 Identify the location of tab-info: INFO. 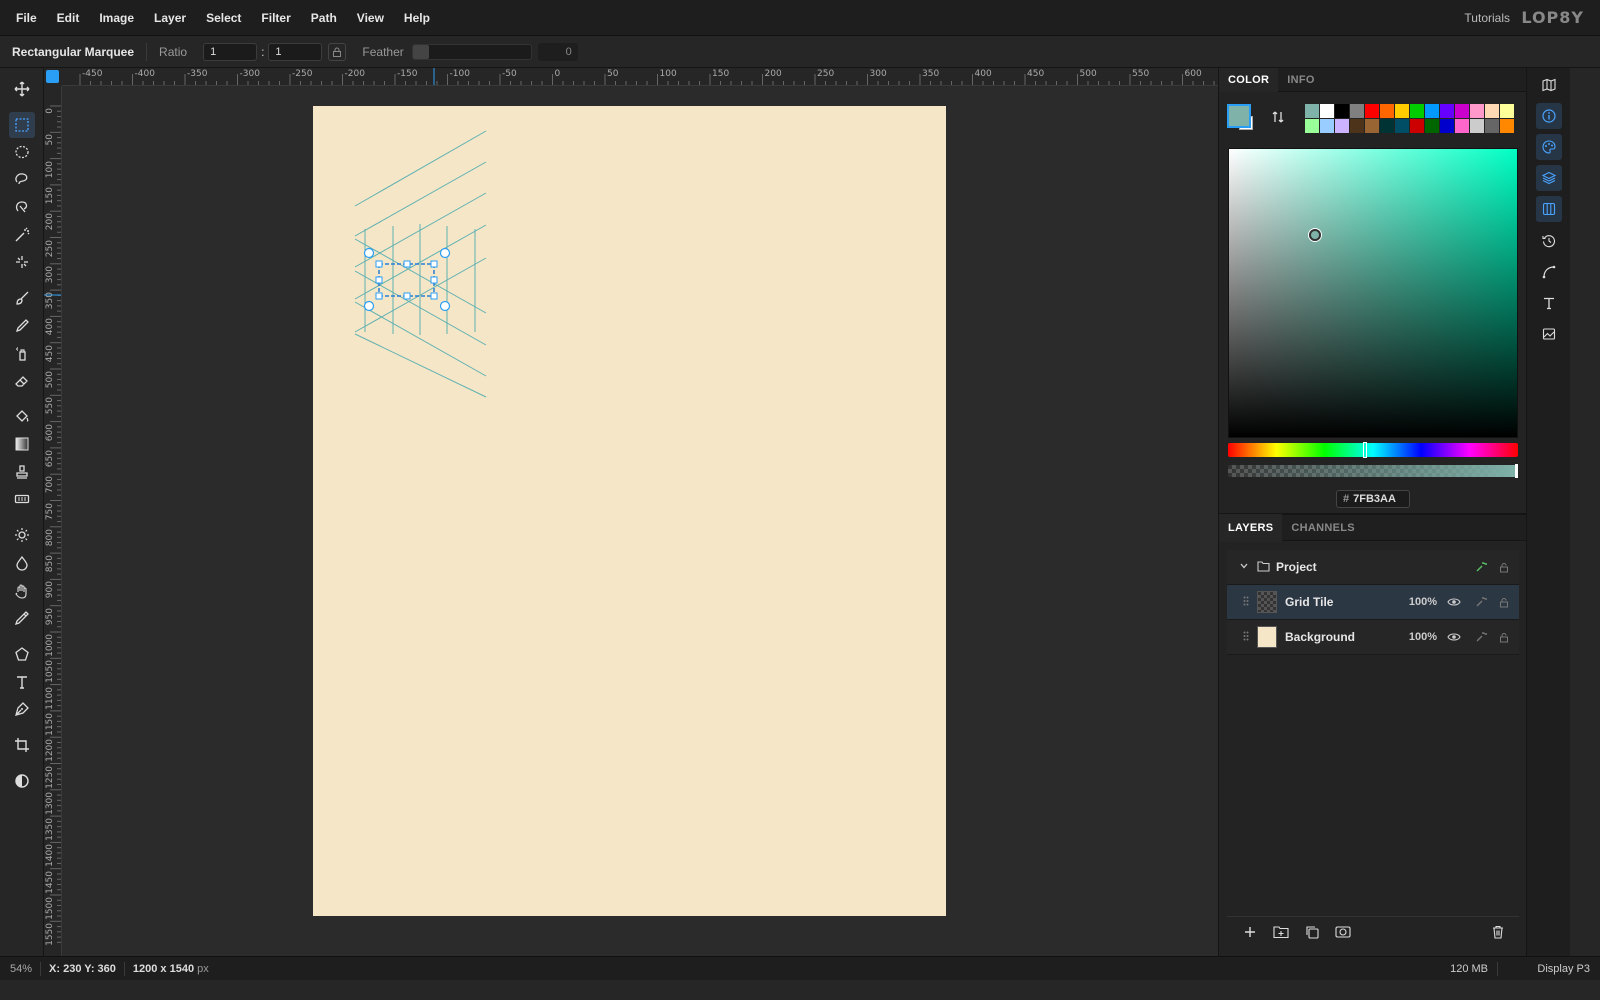
(1300, 80).